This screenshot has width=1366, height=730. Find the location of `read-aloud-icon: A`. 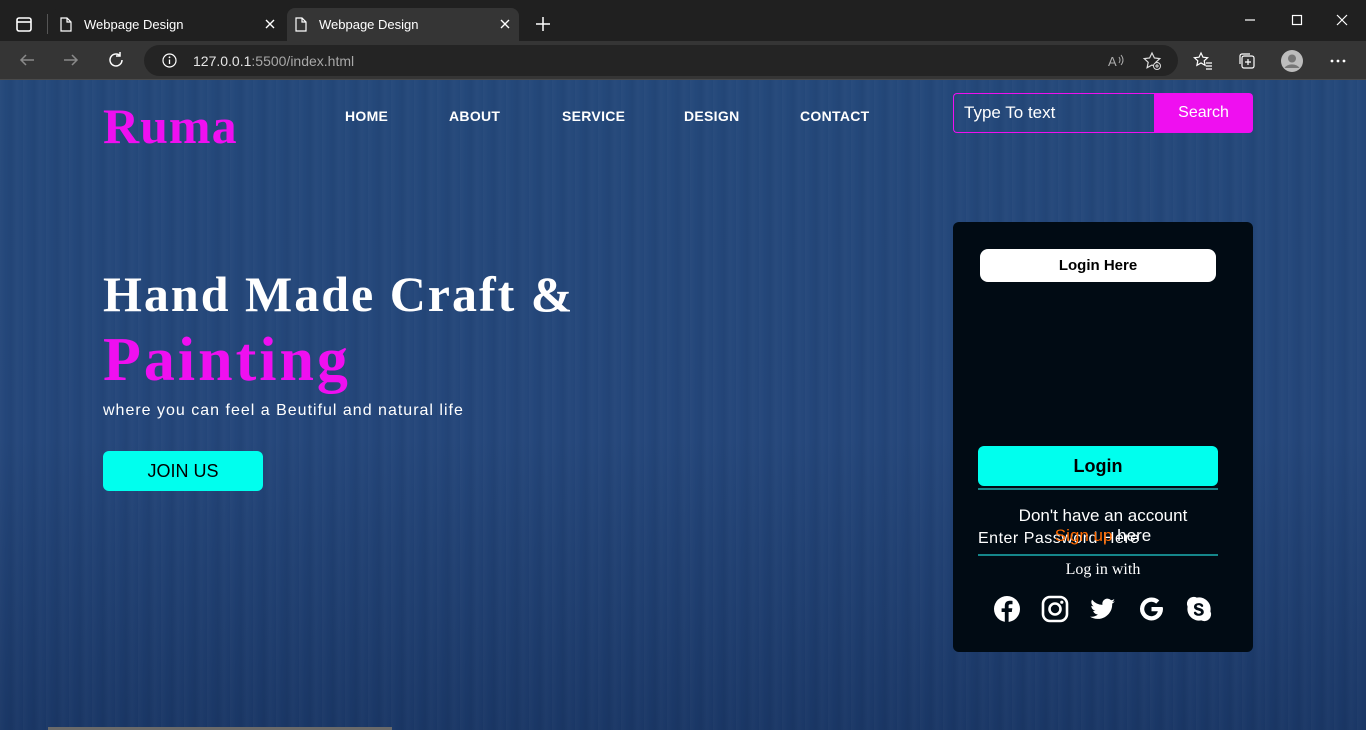

read-aloud-icon: A is located at coordinates (1116, 61).